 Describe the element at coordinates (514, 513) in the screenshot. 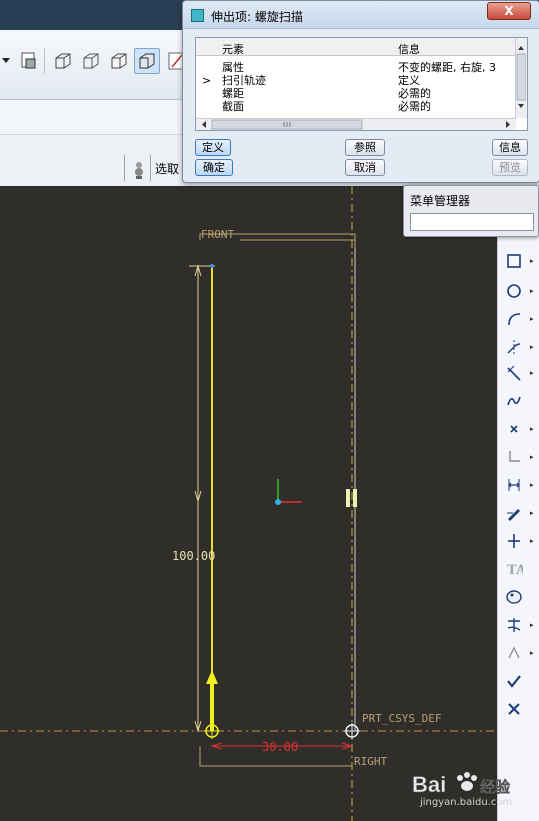

I see `modify-tool-icon` at that location.